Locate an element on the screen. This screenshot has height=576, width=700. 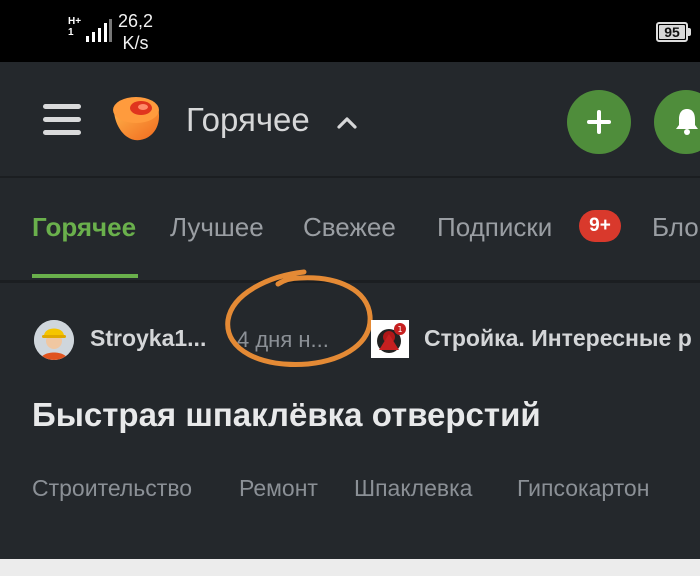
post-tag: Ремонт is located at coordinates (278, 488).